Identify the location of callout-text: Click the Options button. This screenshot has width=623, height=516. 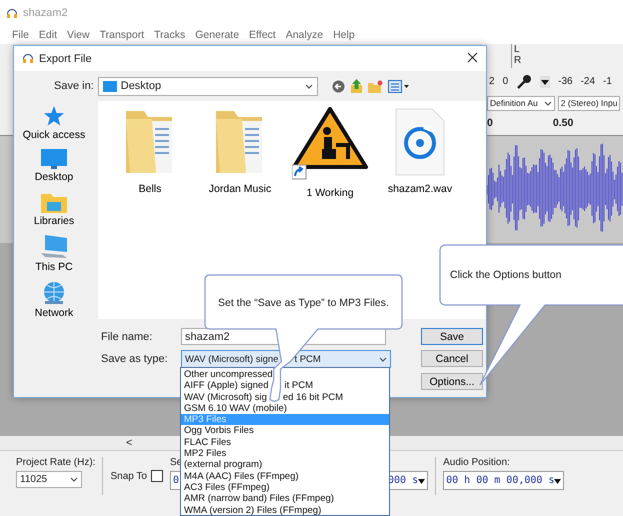
(506, 275).